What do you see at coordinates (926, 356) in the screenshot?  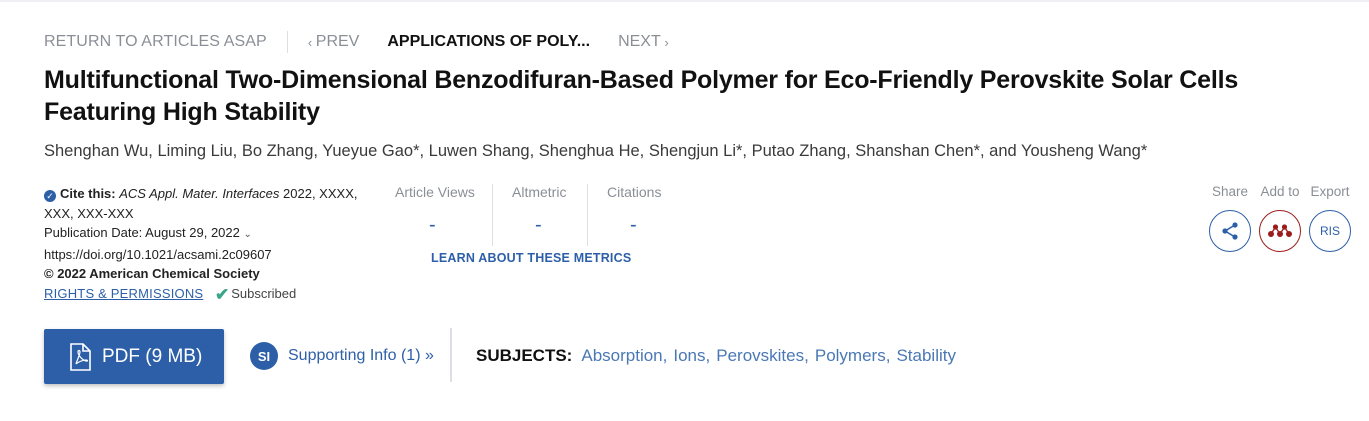 I see `subject-link-stability: Stability` at bounding box center [926, 356].